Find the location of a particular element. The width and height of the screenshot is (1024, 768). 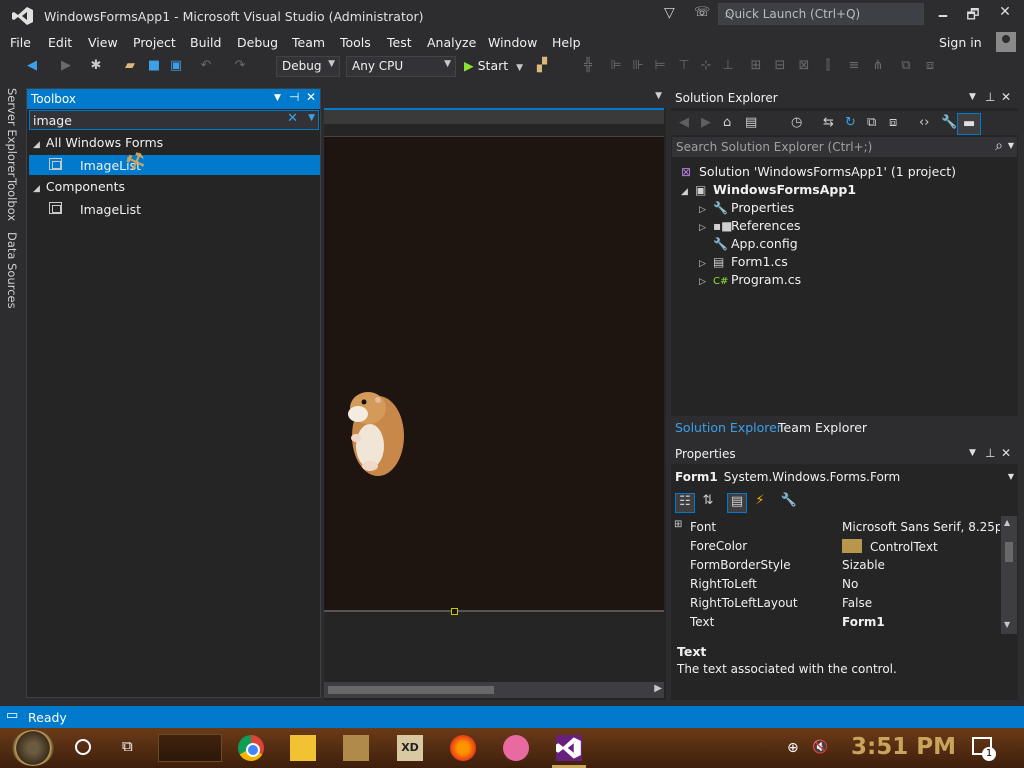

menu-tools: Tools is located at coordinates (355, 42).